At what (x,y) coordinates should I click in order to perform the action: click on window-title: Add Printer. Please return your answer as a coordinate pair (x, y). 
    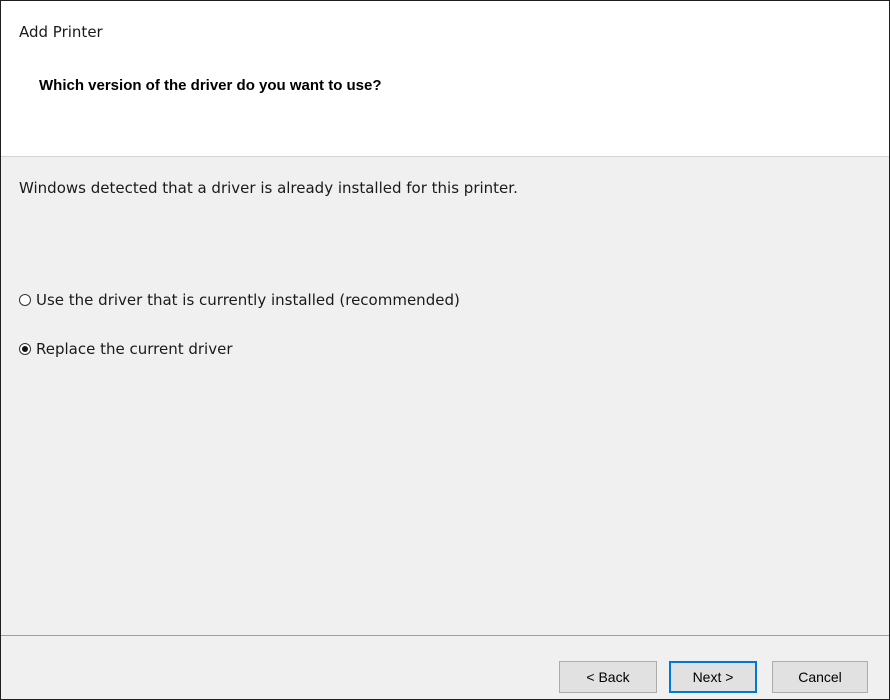
    Looking at the image, I should click on (61, 32).